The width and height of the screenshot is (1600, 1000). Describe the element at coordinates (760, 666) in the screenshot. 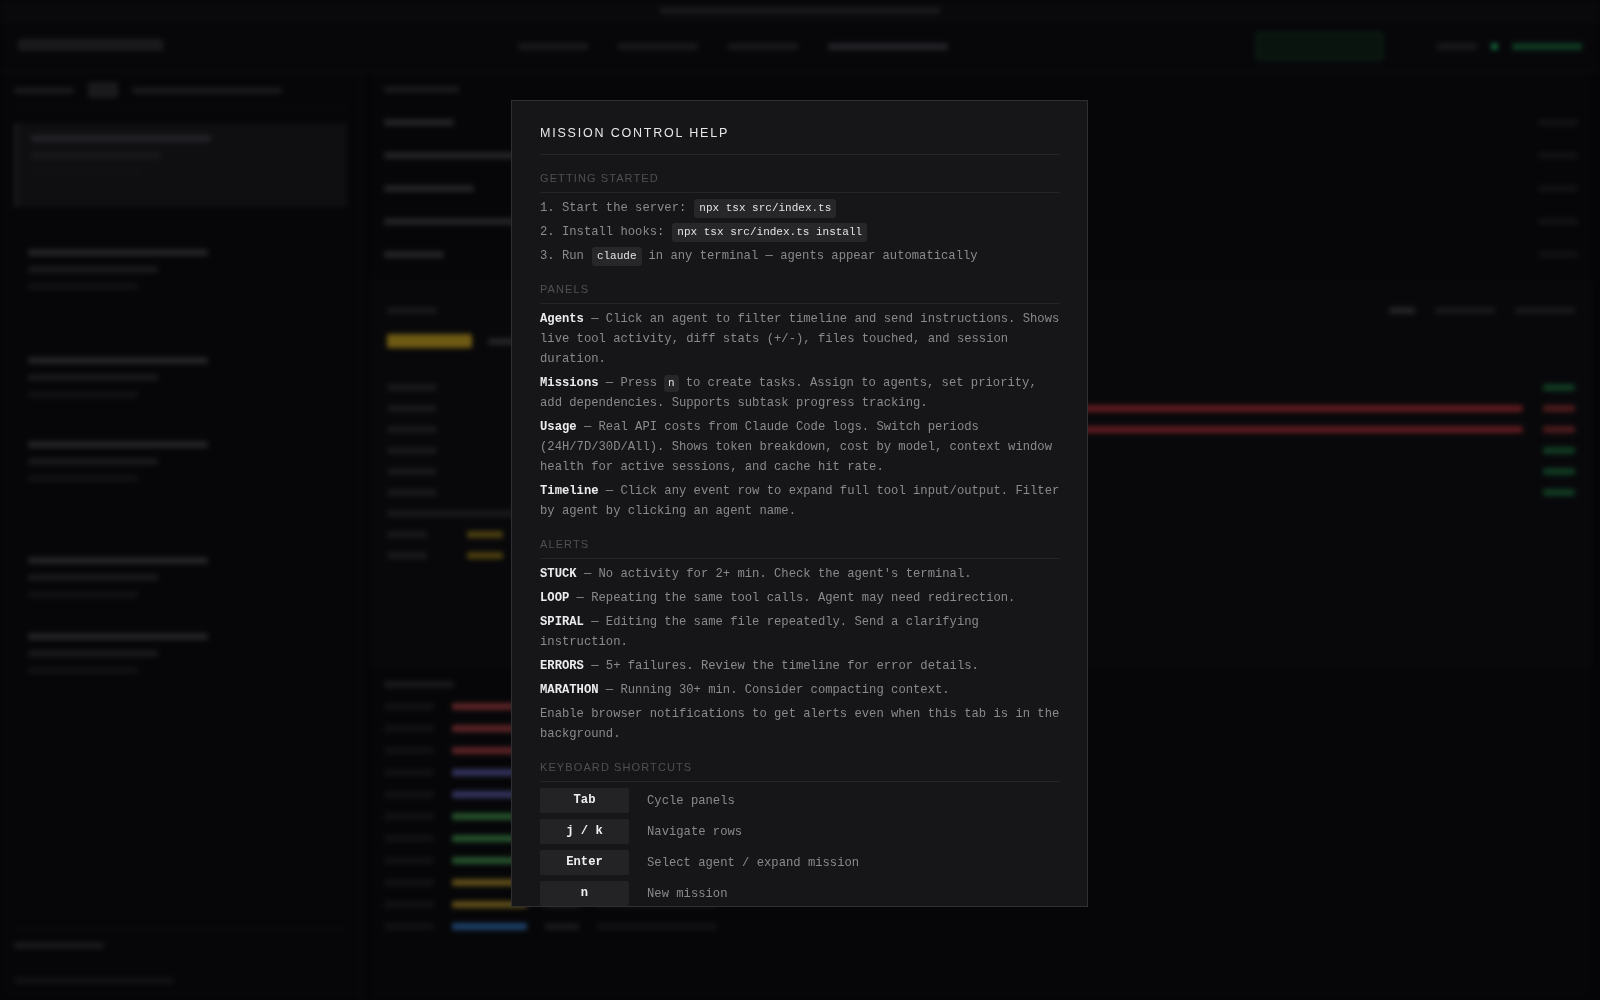

I see `help-text: ERRORS — 5+ failures. Review the timeline for error details.` at that location.